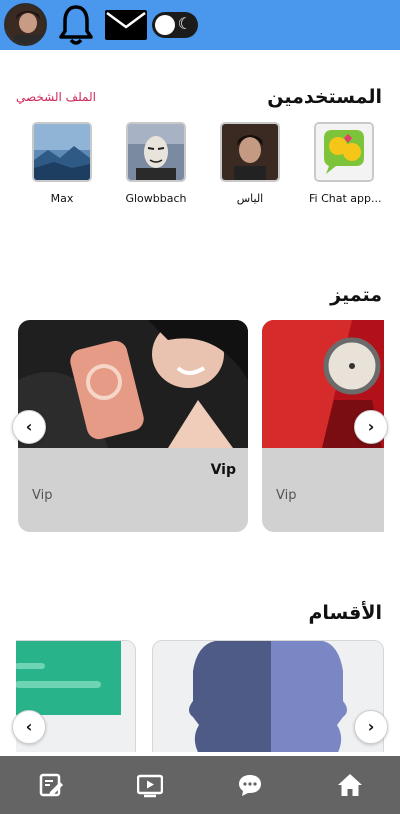  Describe the element at coordinates (62, 198) in the screenshot. I see `user-name: Max` at that location.